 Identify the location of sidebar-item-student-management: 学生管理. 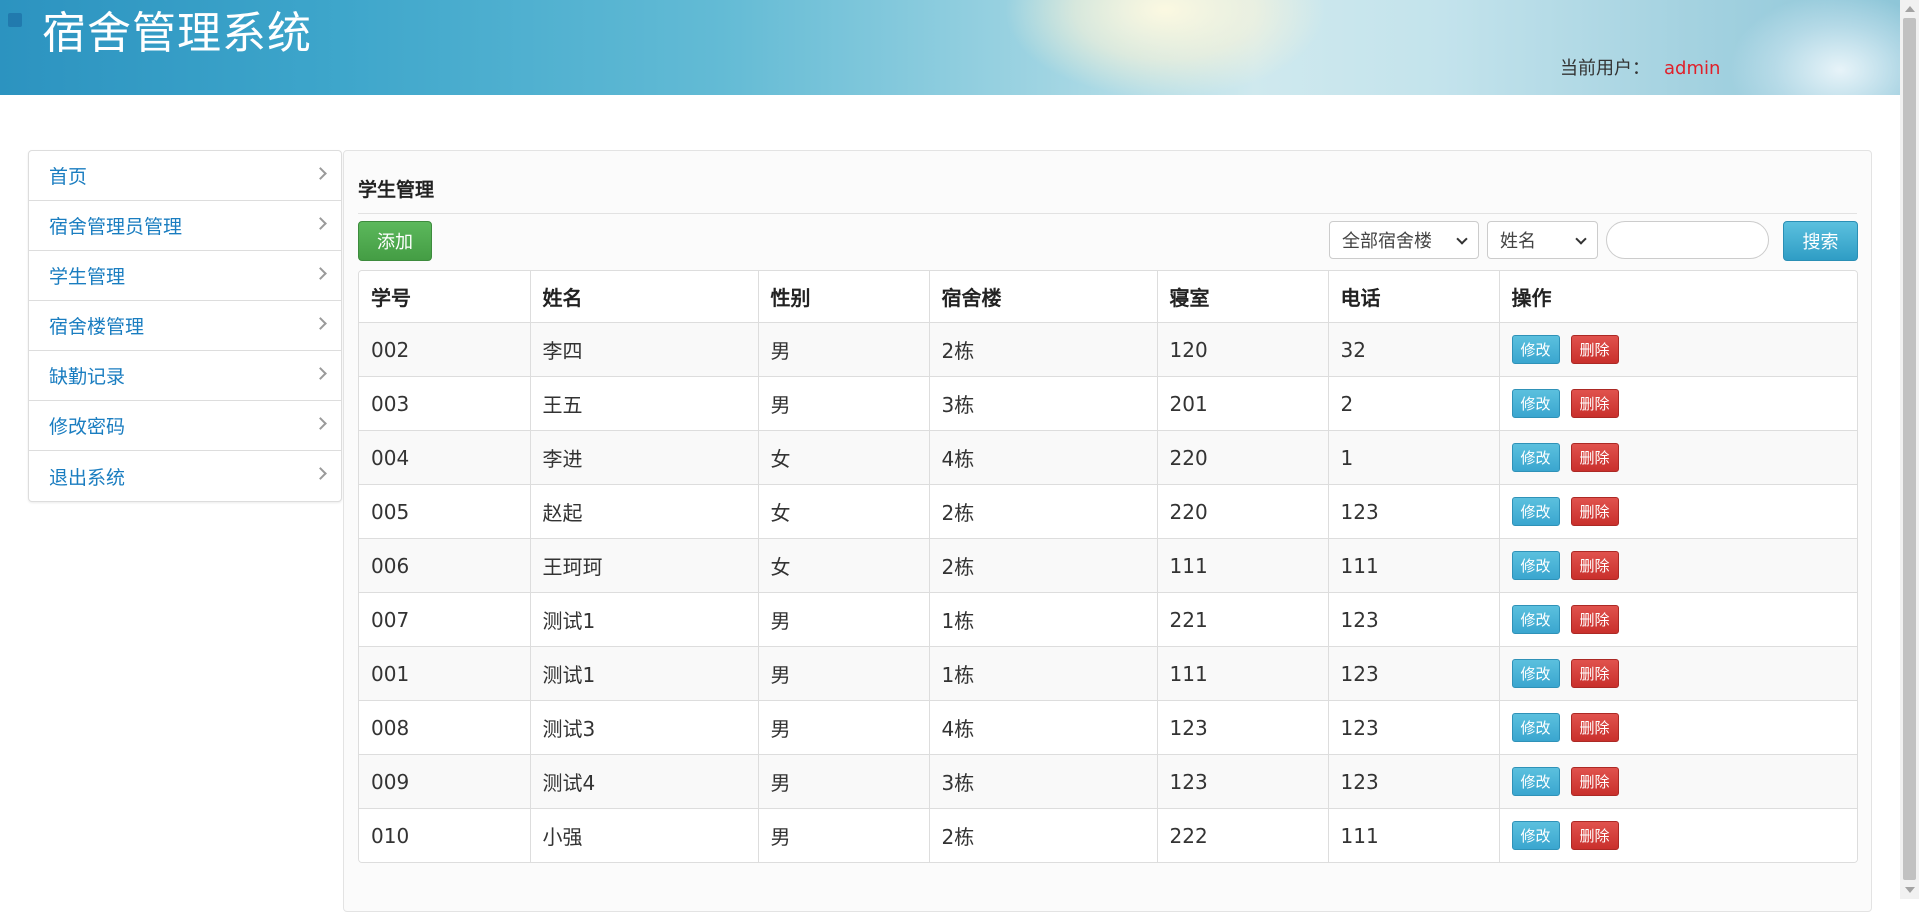
(185, 276).